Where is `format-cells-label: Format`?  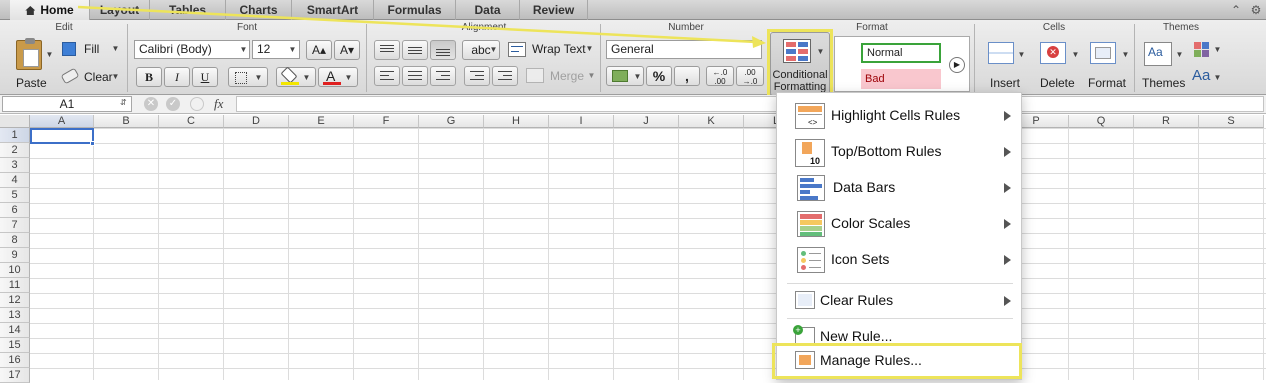 format-cells-label: Format is located at coordinates (1107, 83).